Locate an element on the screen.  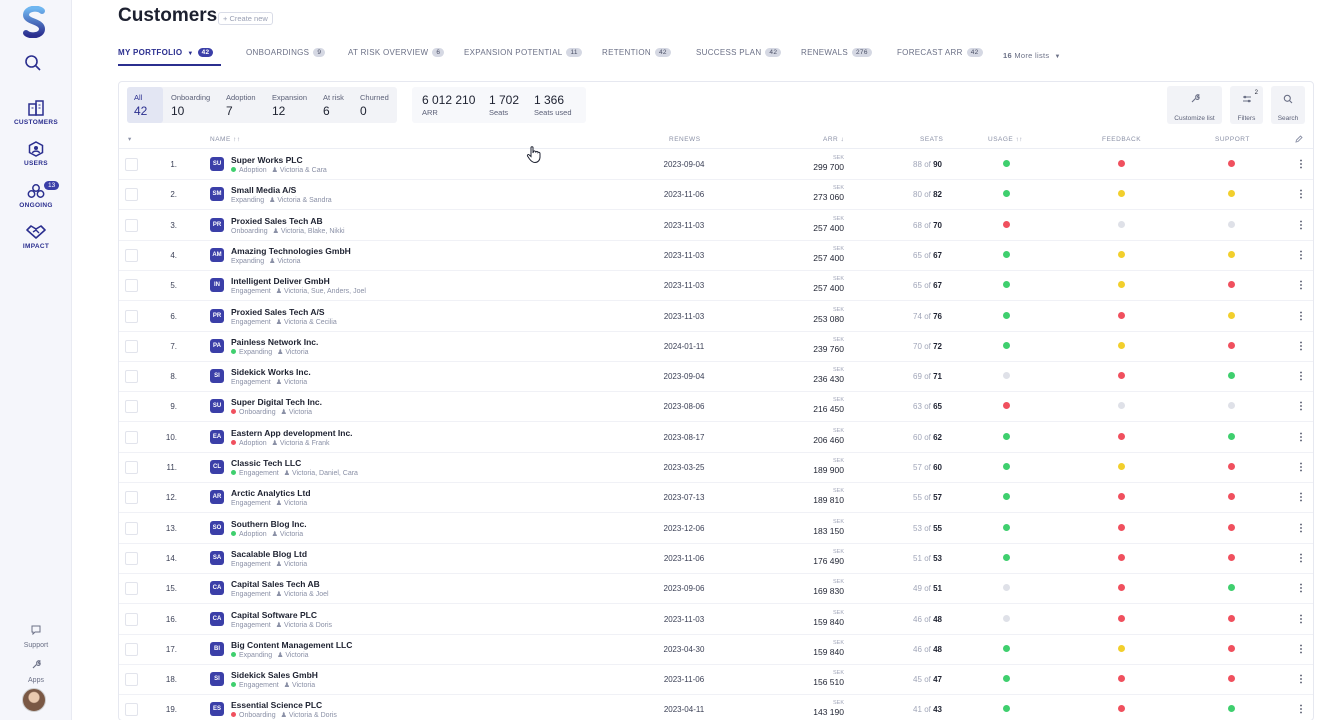
column-seats: SEATS is located at coordinates (931, 139).